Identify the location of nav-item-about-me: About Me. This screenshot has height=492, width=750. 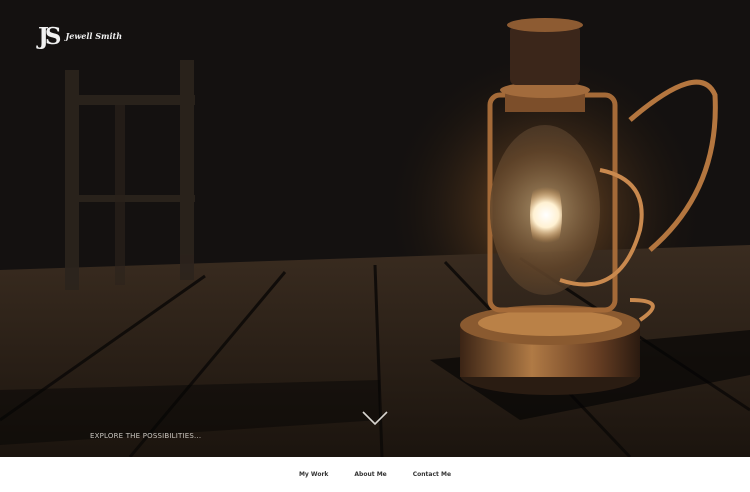
(370, 474).